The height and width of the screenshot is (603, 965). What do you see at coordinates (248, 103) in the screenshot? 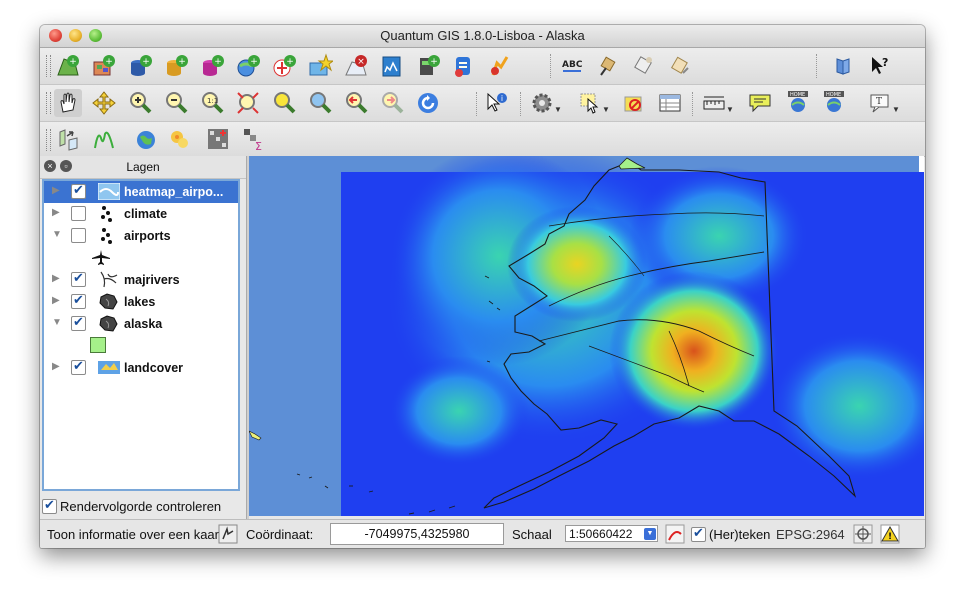
I see `zoom-full-icon` at bounding box center [248, 103].